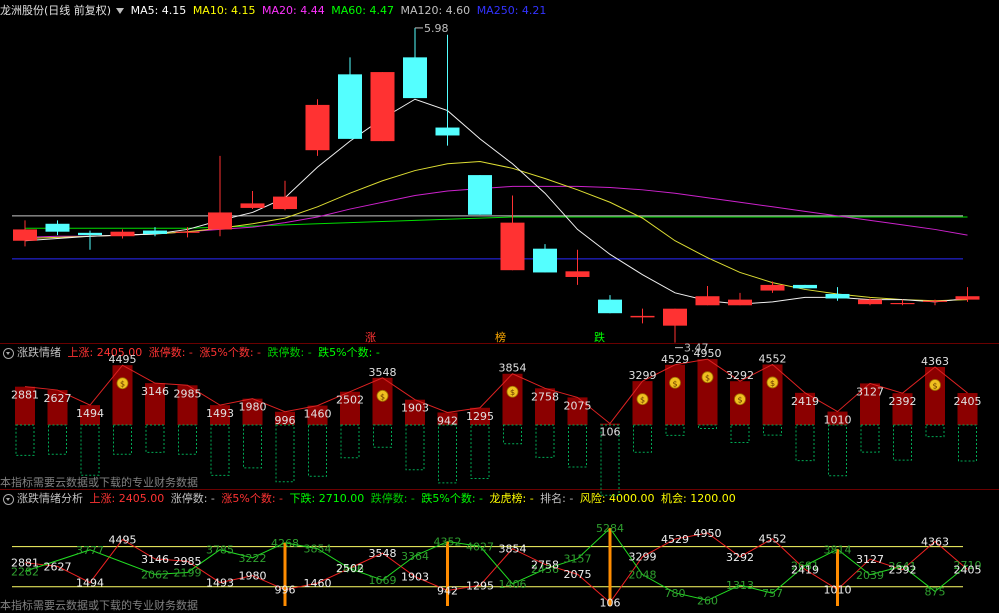 The width and height of the screenshot is (999, 613). What do you see at coordinates (496, 391) in the screenshot?
I see `up-line` at bounding box center [496, 391].